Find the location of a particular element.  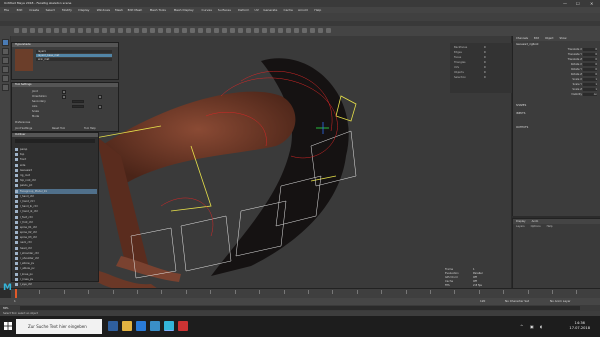

lasso-tool-icon is located at coordinates (5, 51).